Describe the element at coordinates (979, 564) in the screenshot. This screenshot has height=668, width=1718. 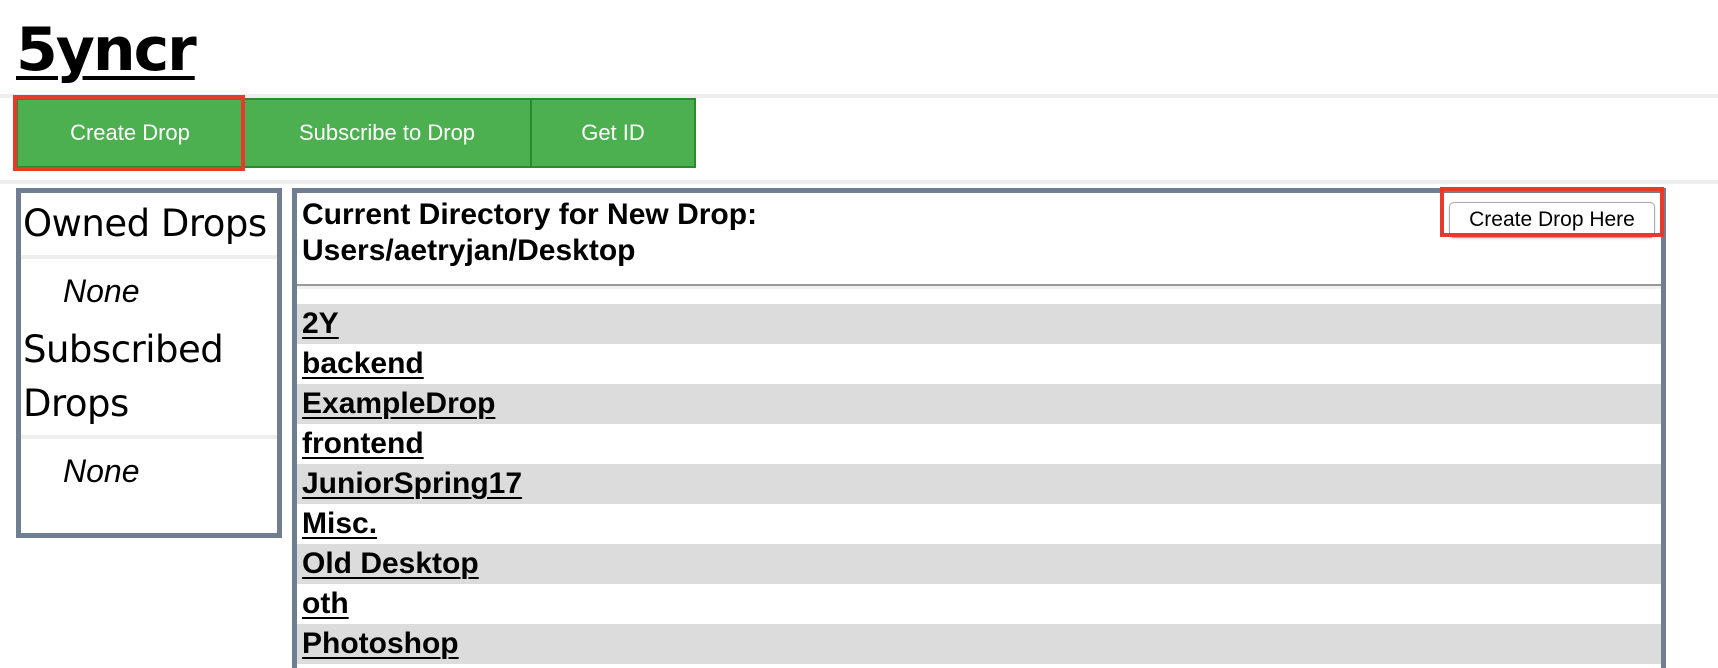
I see `directory-item-old-desktop: Old Desktop` at that location.